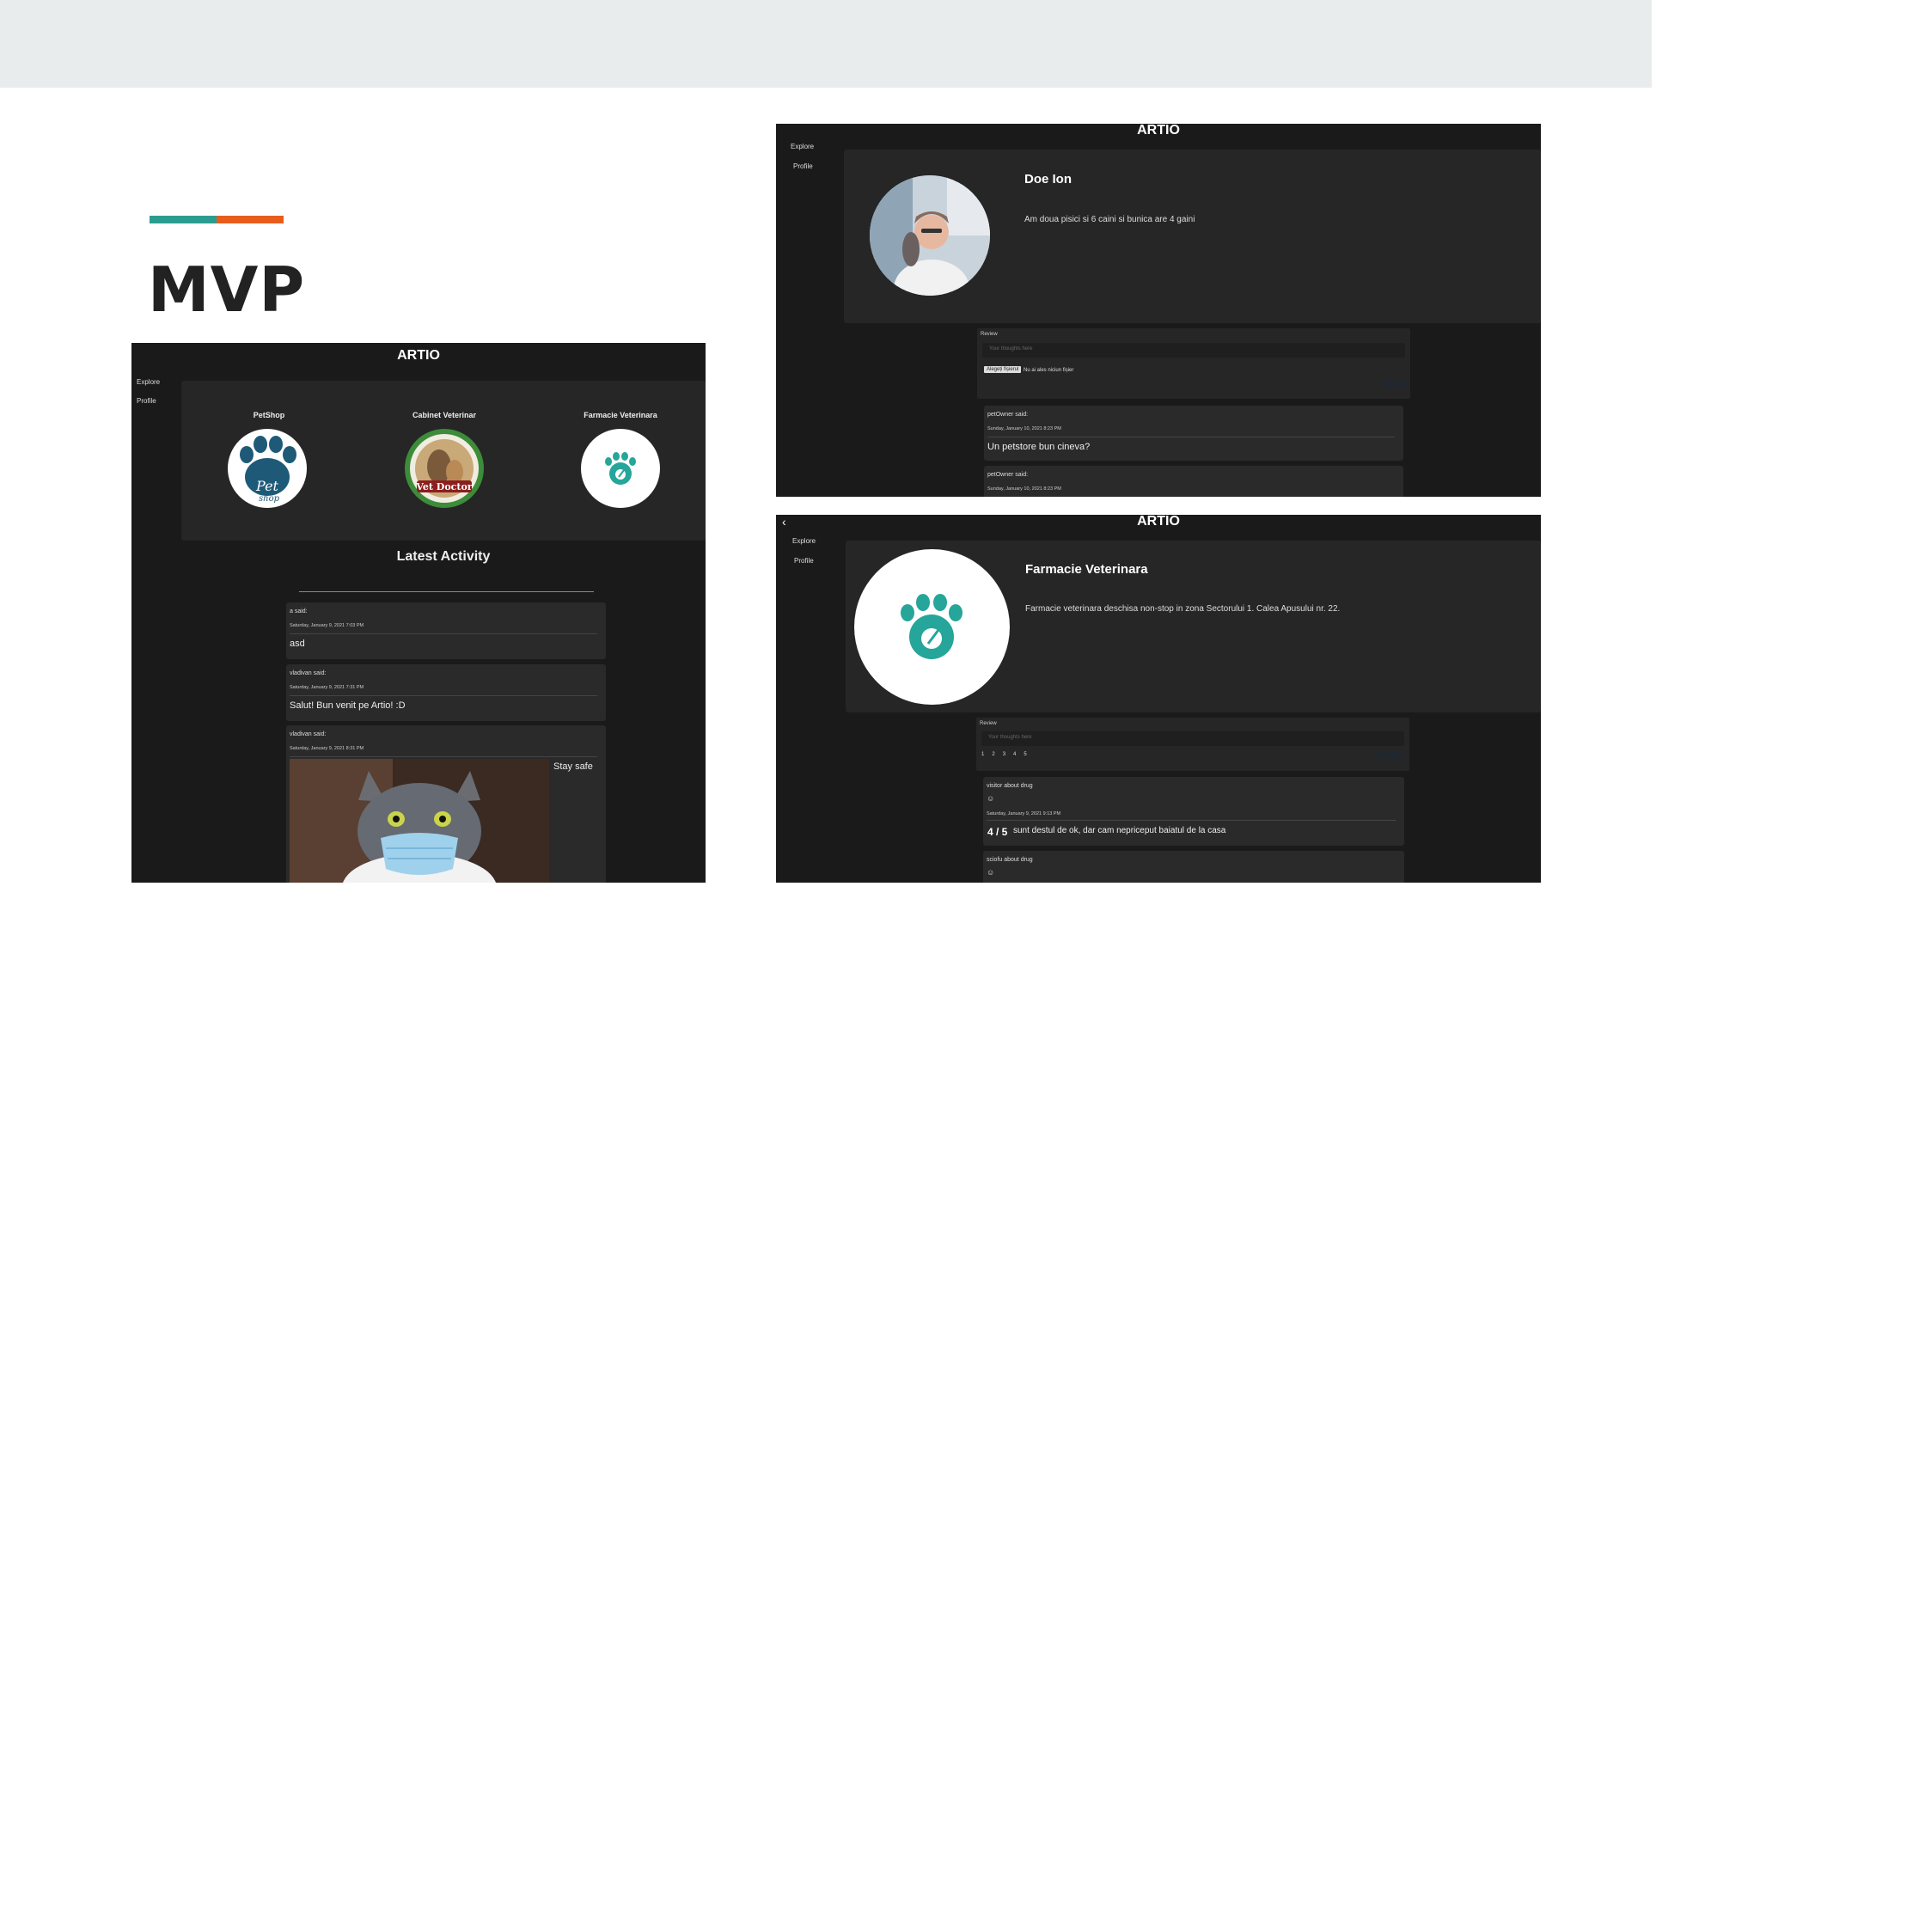 The width and height of the screenshot is (1925, 1932). What do you see at coordinates (826, 44) in the screenshot?
I see `top-band` at bounding box center [826, 44].